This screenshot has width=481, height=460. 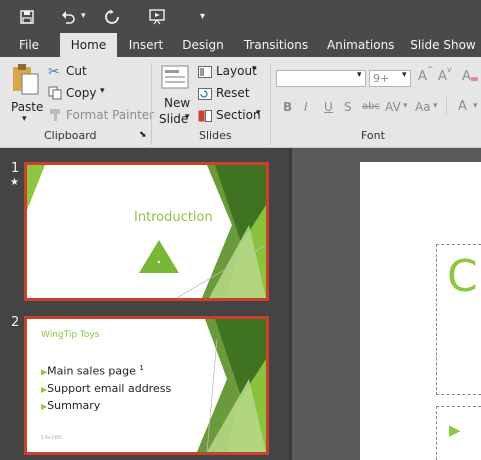 I want to click on bullet-text: Main sales page, so click(x=91, y=371).